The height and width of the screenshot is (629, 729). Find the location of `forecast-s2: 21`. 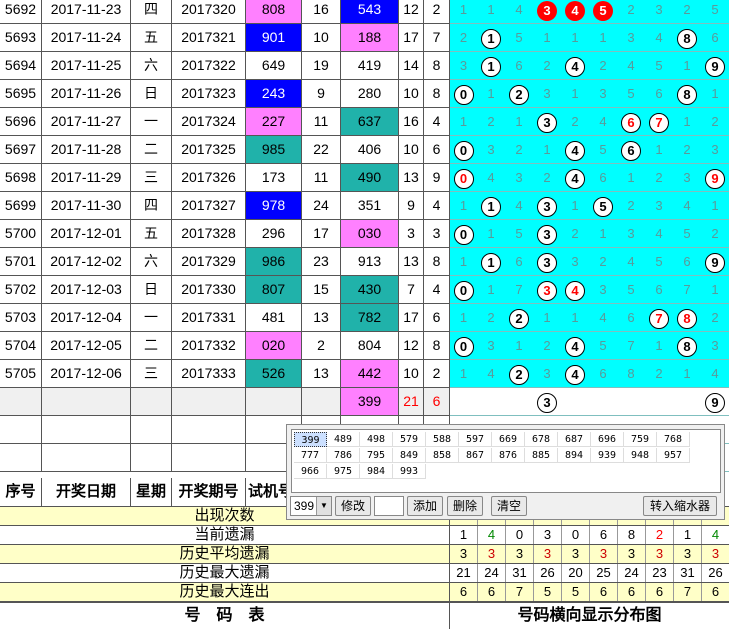

forecast-s2: 21 is located at coordinates (411, 402).